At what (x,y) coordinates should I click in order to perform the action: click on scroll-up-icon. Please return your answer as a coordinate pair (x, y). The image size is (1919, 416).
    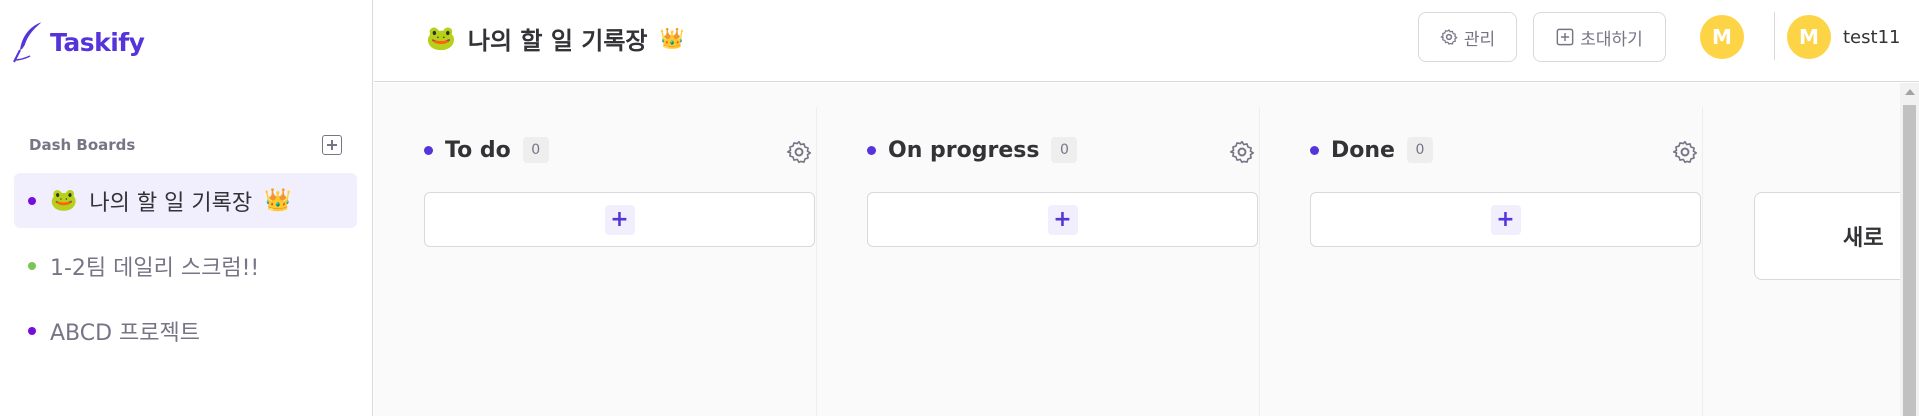
    Looking at the image, I should click on (1910, 92).